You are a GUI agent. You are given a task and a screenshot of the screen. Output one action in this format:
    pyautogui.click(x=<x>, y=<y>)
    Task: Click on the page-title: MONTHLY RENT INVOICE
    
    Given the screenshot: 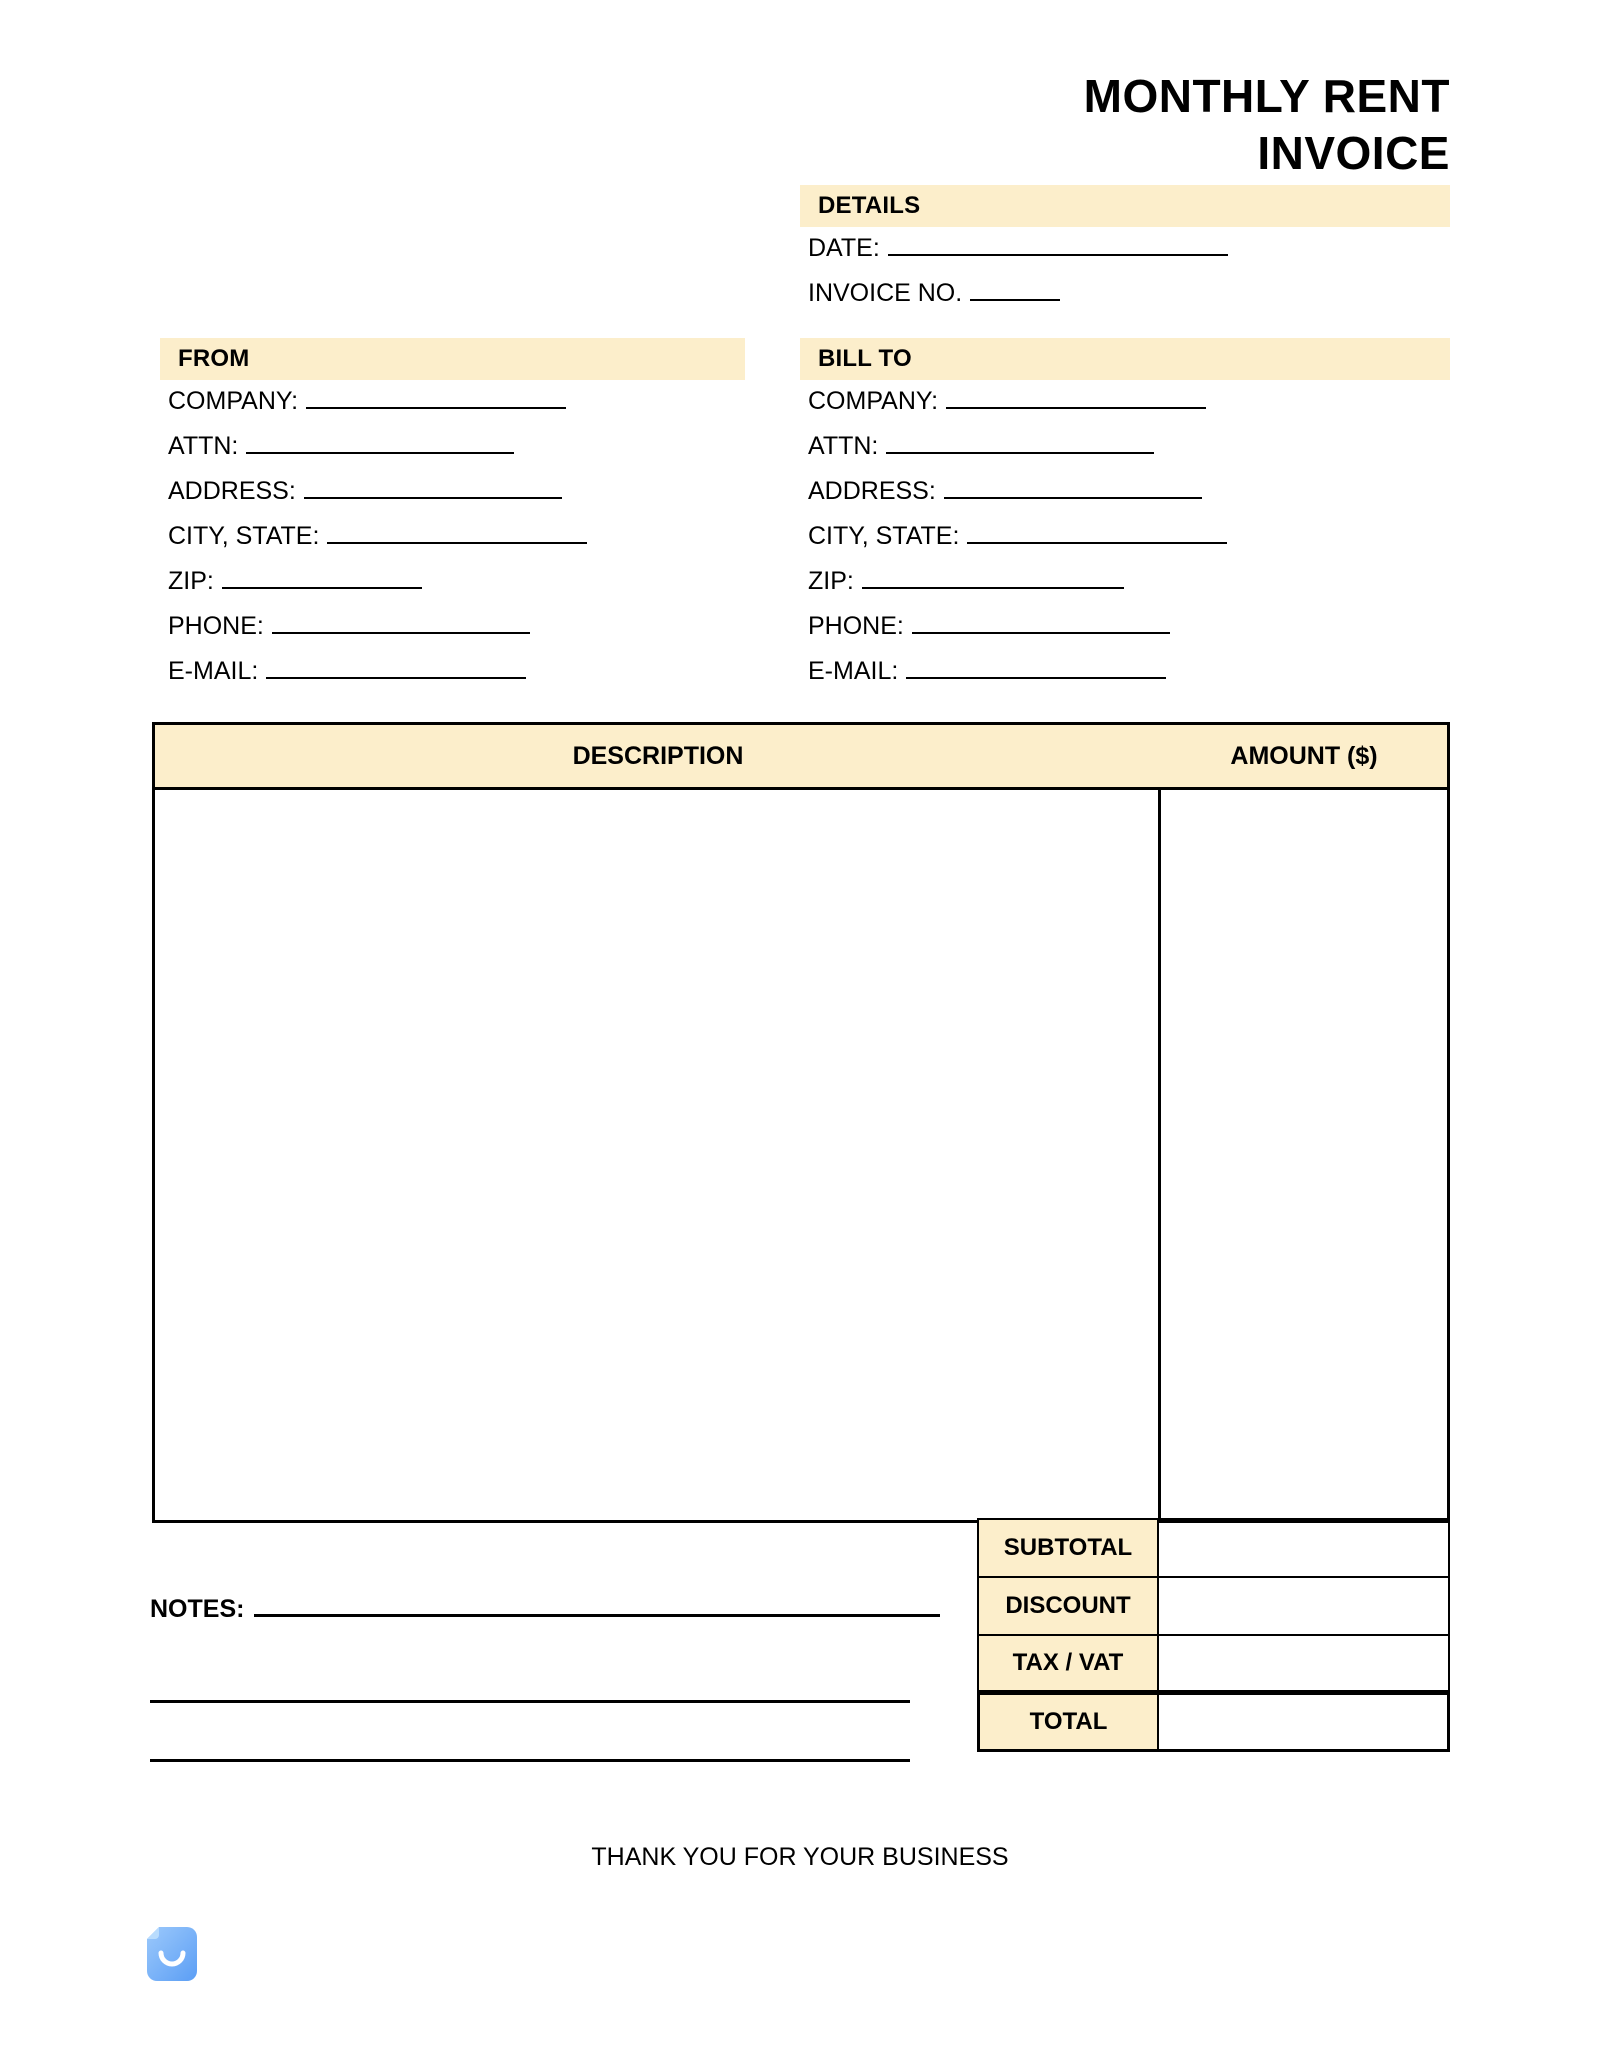 What is the action you would take?
    pyautogui.click(x=1000, y=125)
    